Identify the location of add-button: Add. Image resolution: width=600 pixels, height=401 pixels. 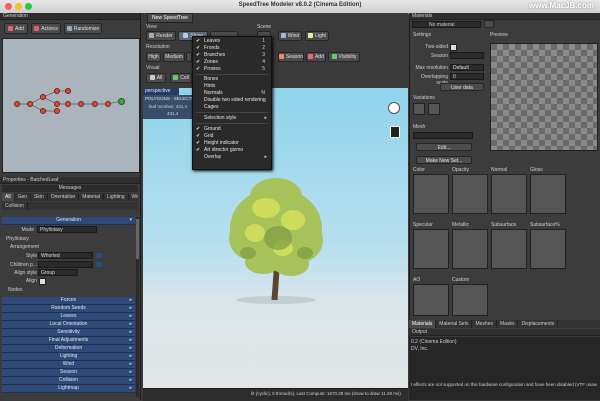
(16, 28).